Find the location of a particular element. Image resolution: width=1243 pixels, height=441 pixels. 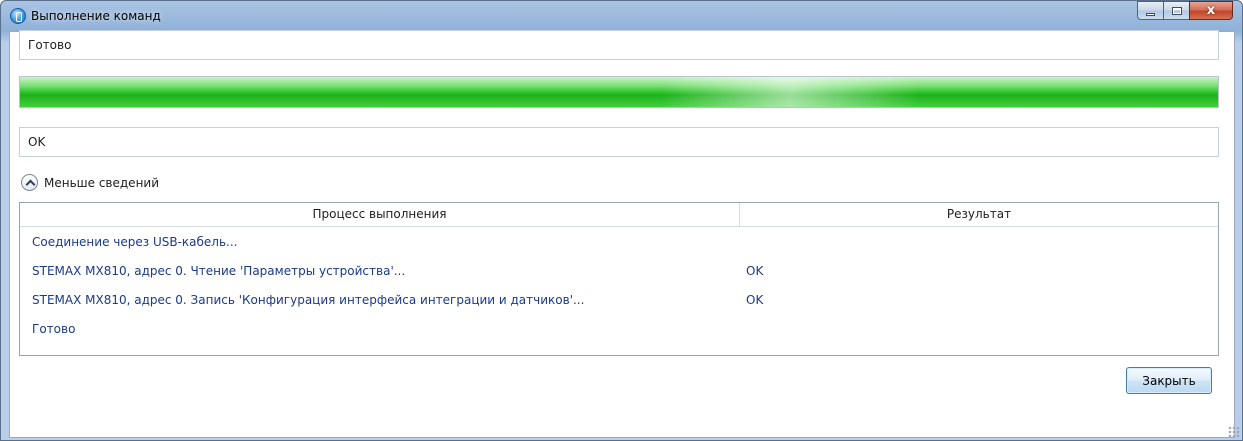

details-toggle: Меньше сведений is located at coordinates (90, 182).